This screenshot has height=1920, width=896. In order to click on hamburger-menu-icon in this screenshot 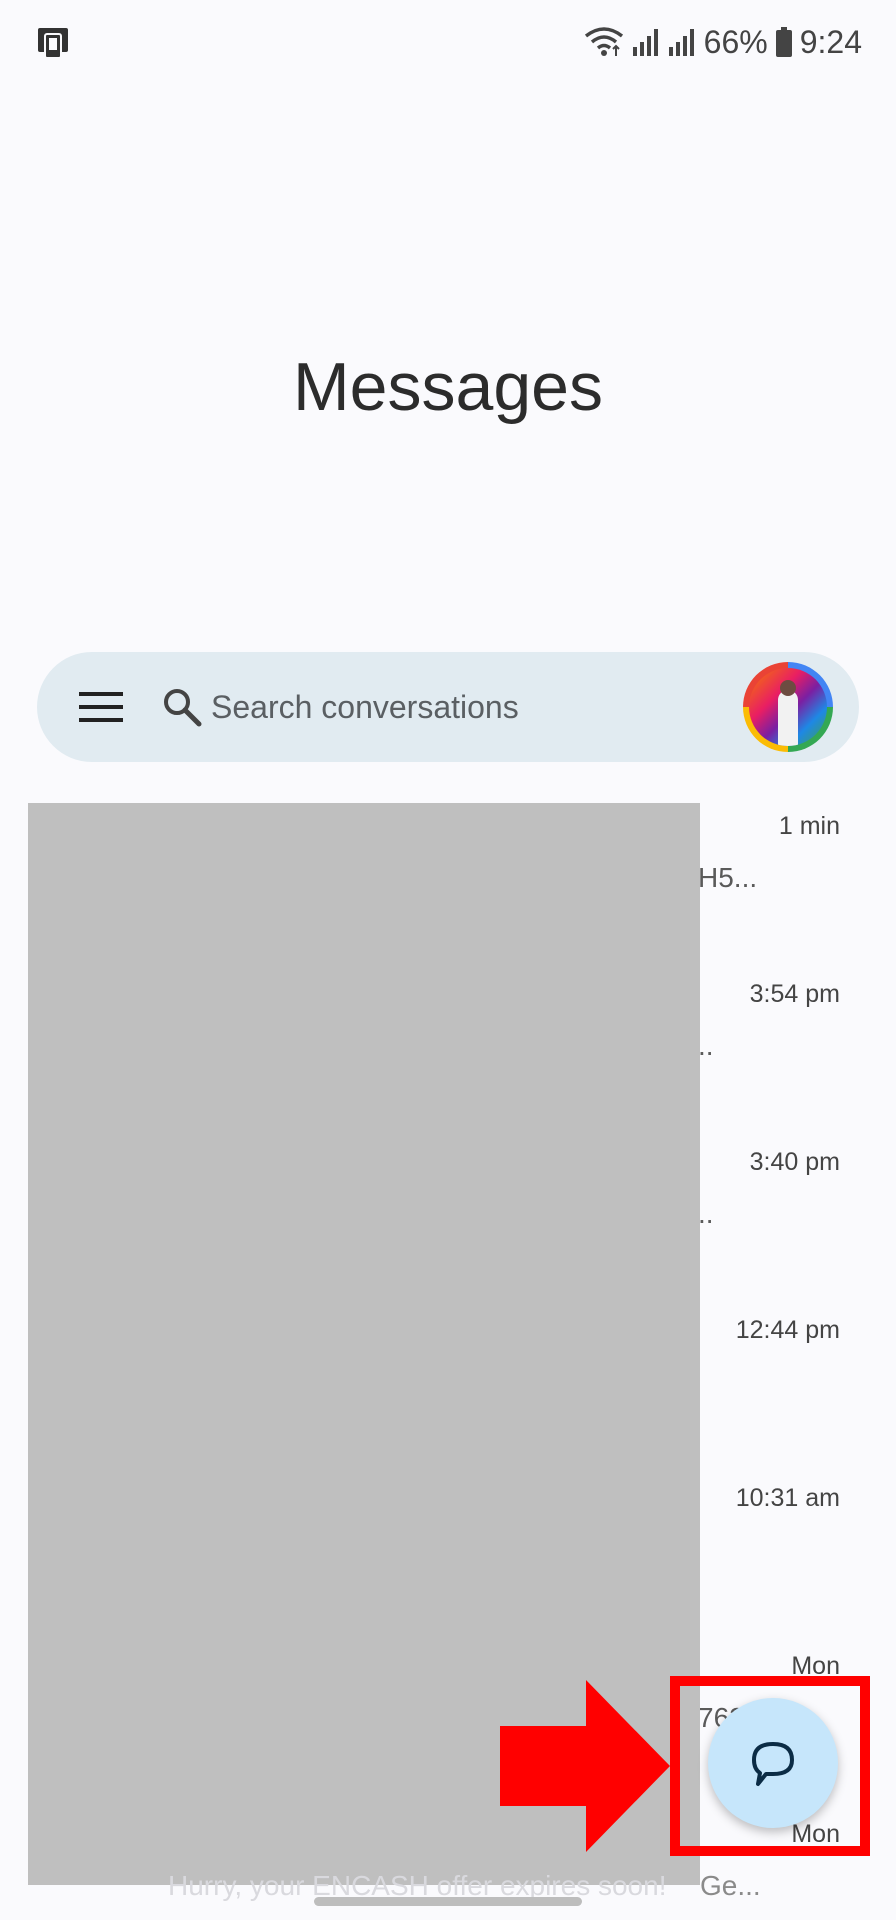, I will do `click(101, 707)`.